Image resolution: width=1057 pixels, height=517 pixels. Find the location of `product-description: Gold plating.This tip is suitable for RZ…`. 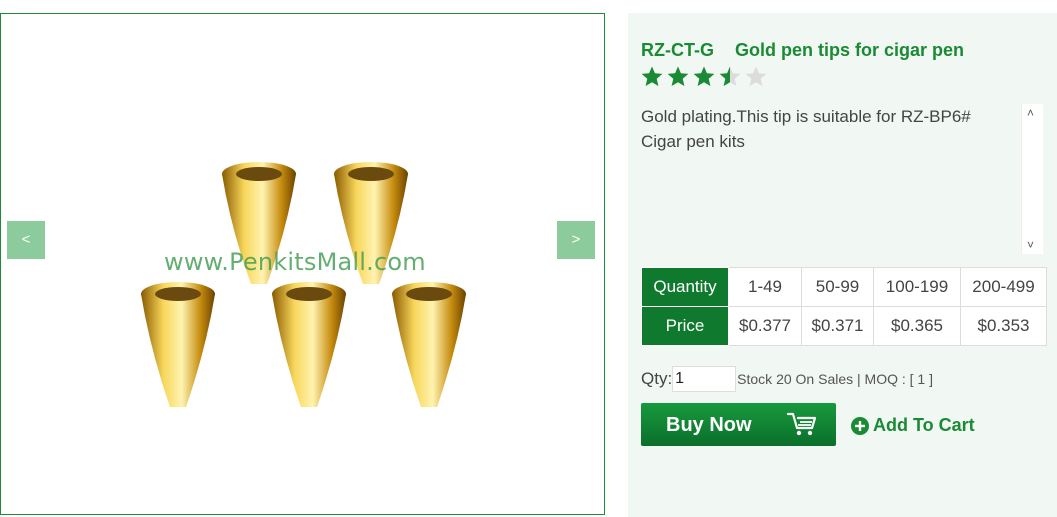

product-description: Gold plating.This tip is suitable for RZ… is located at coordinates (806, 129).